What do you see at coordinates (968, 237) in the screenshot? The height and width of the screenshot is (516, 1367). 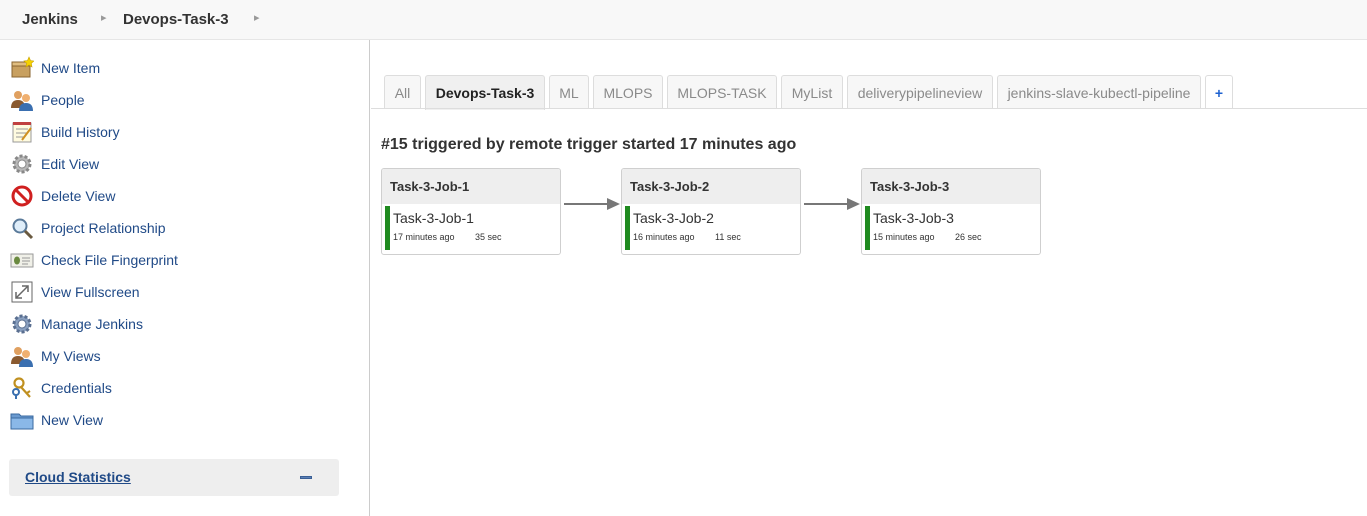 I see `build-duration: 26 sec` at bounding box center [968, 237].